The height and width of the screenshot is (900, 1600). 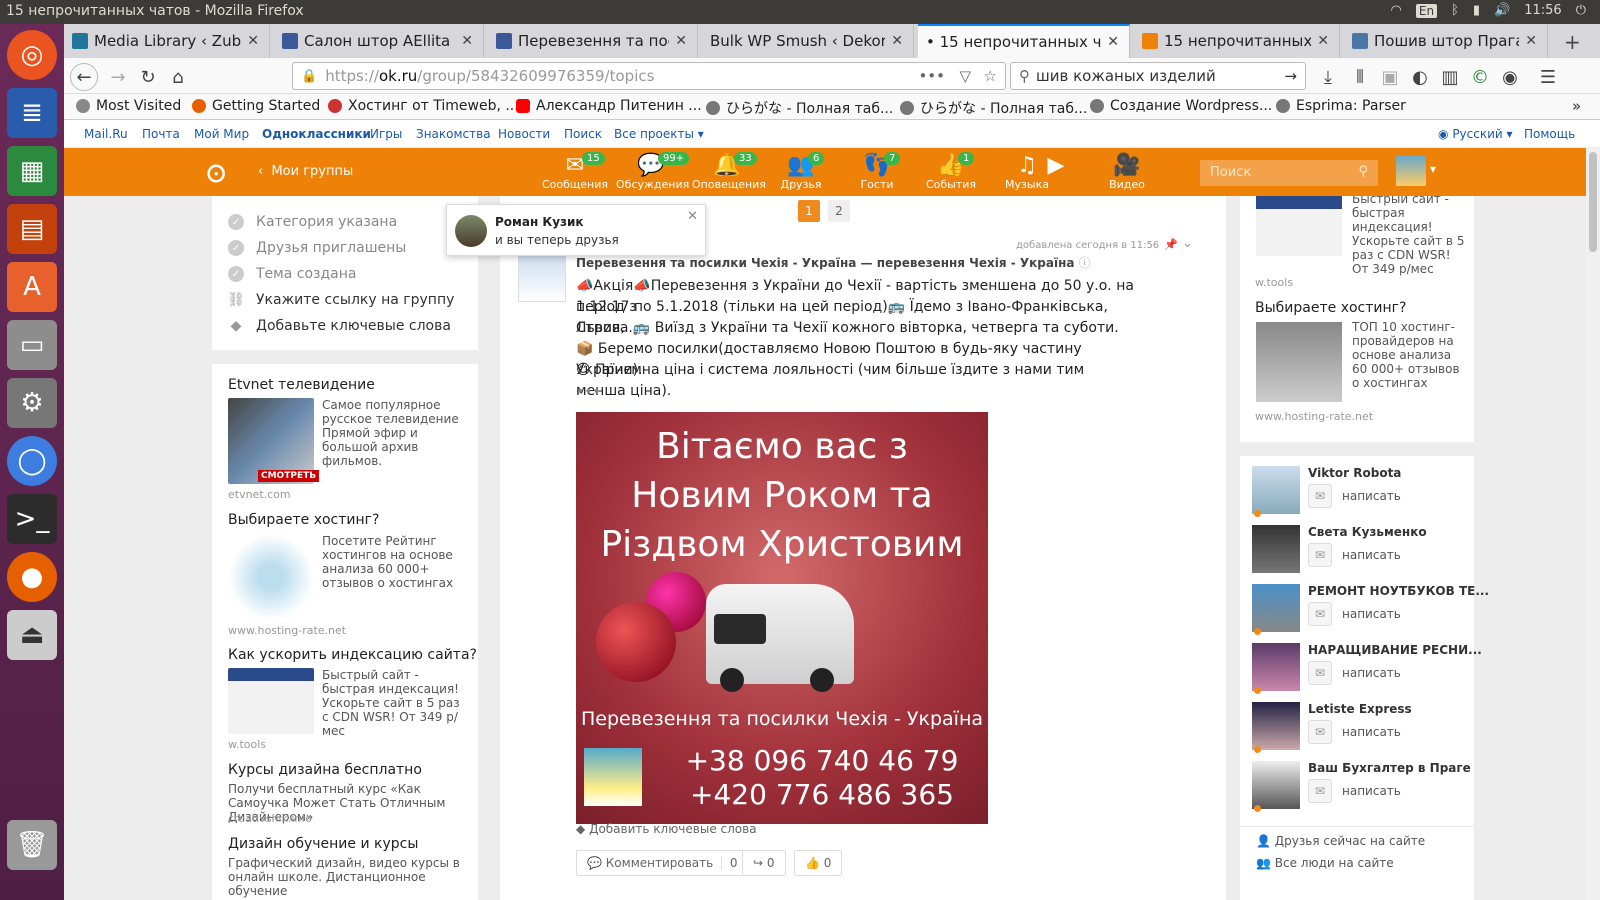 I want to click on share-button: ↪ 0, so click(x=764, y=863).